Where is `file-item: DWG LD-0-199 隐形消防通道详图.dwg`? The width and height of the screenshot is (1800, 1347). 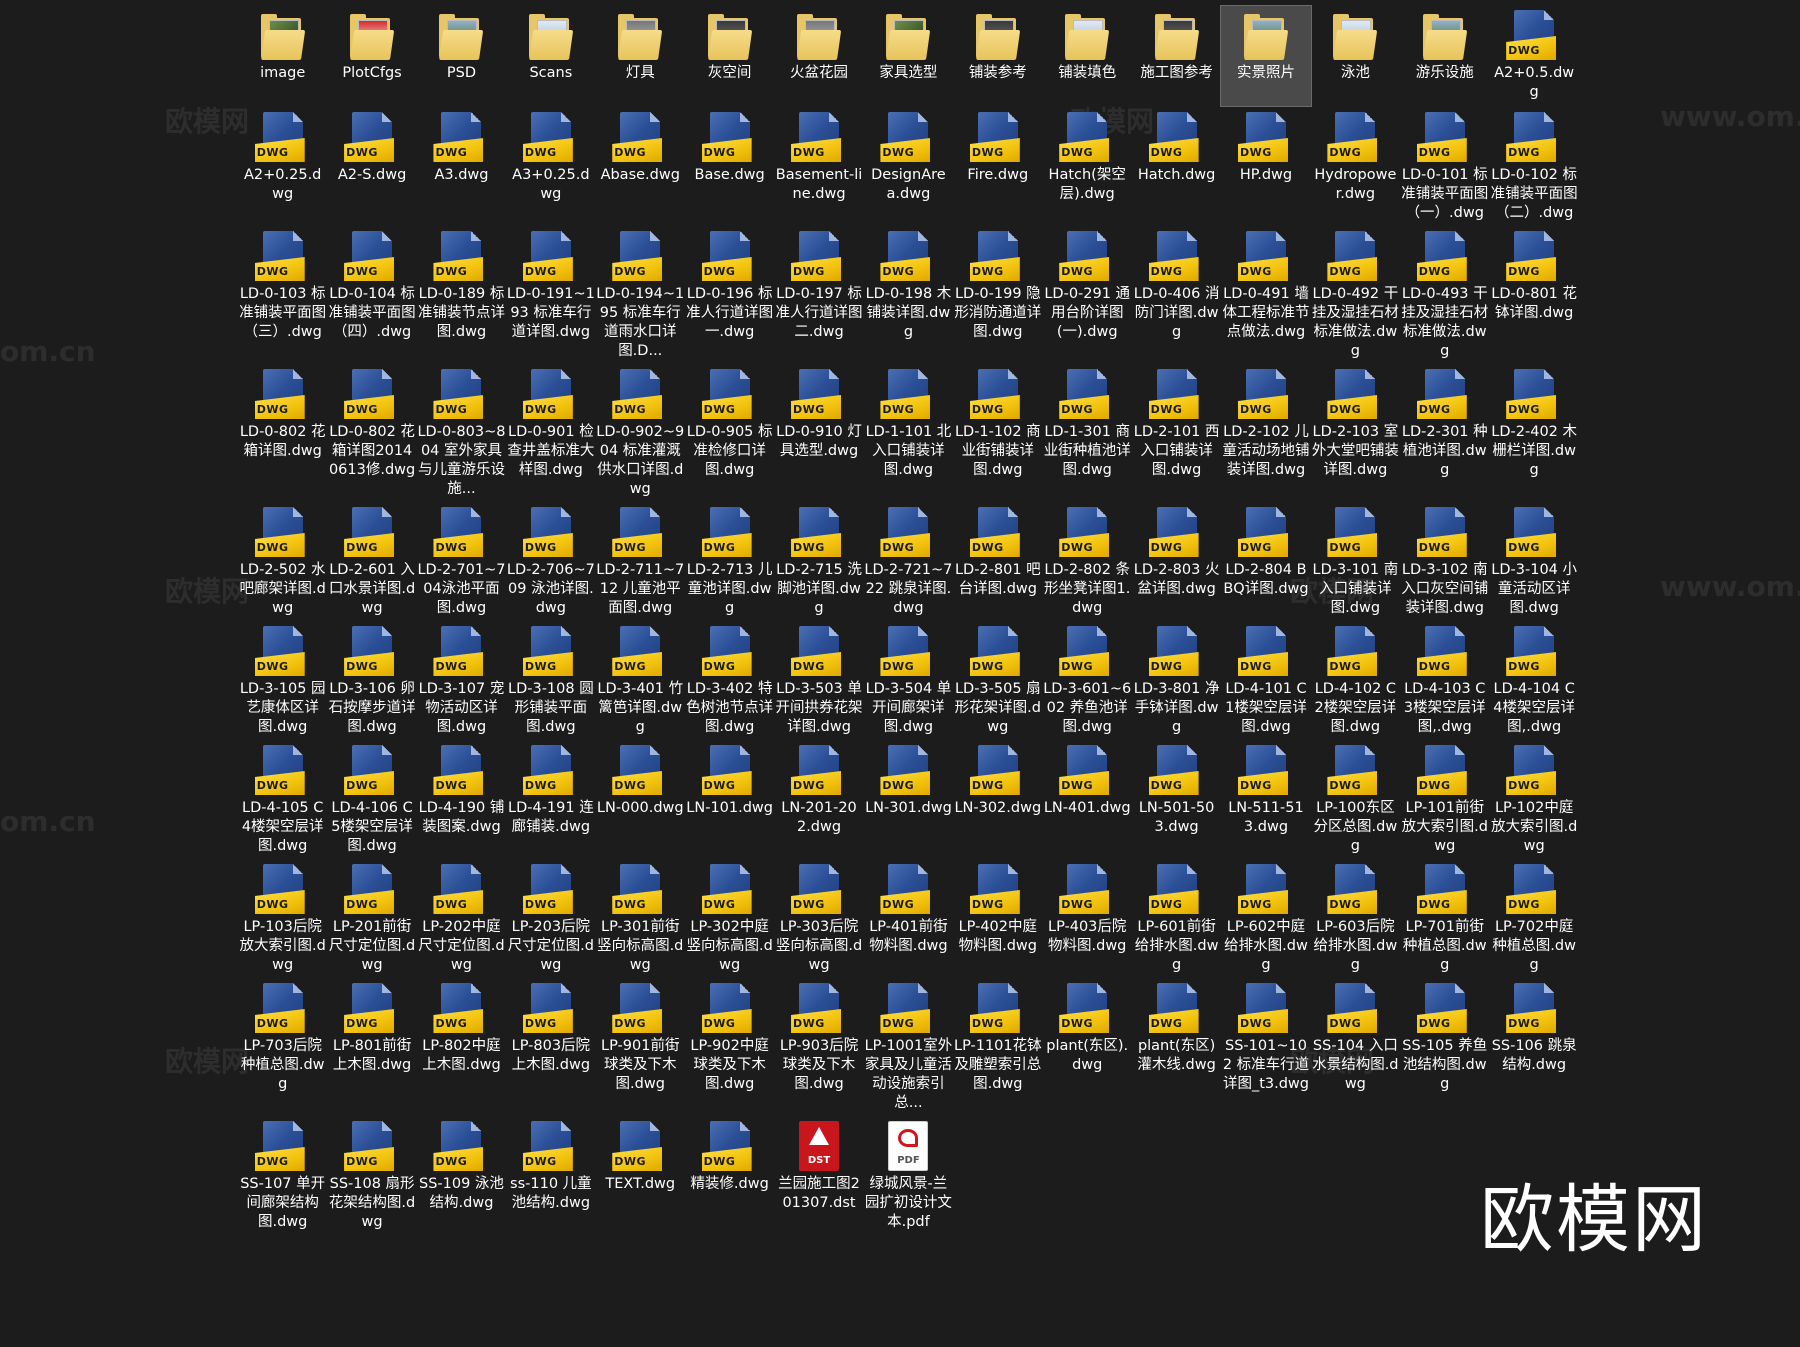
file-item: DWG LD-0-199 隐形消防通道详图.dwg is located at coordinates (997, 295).